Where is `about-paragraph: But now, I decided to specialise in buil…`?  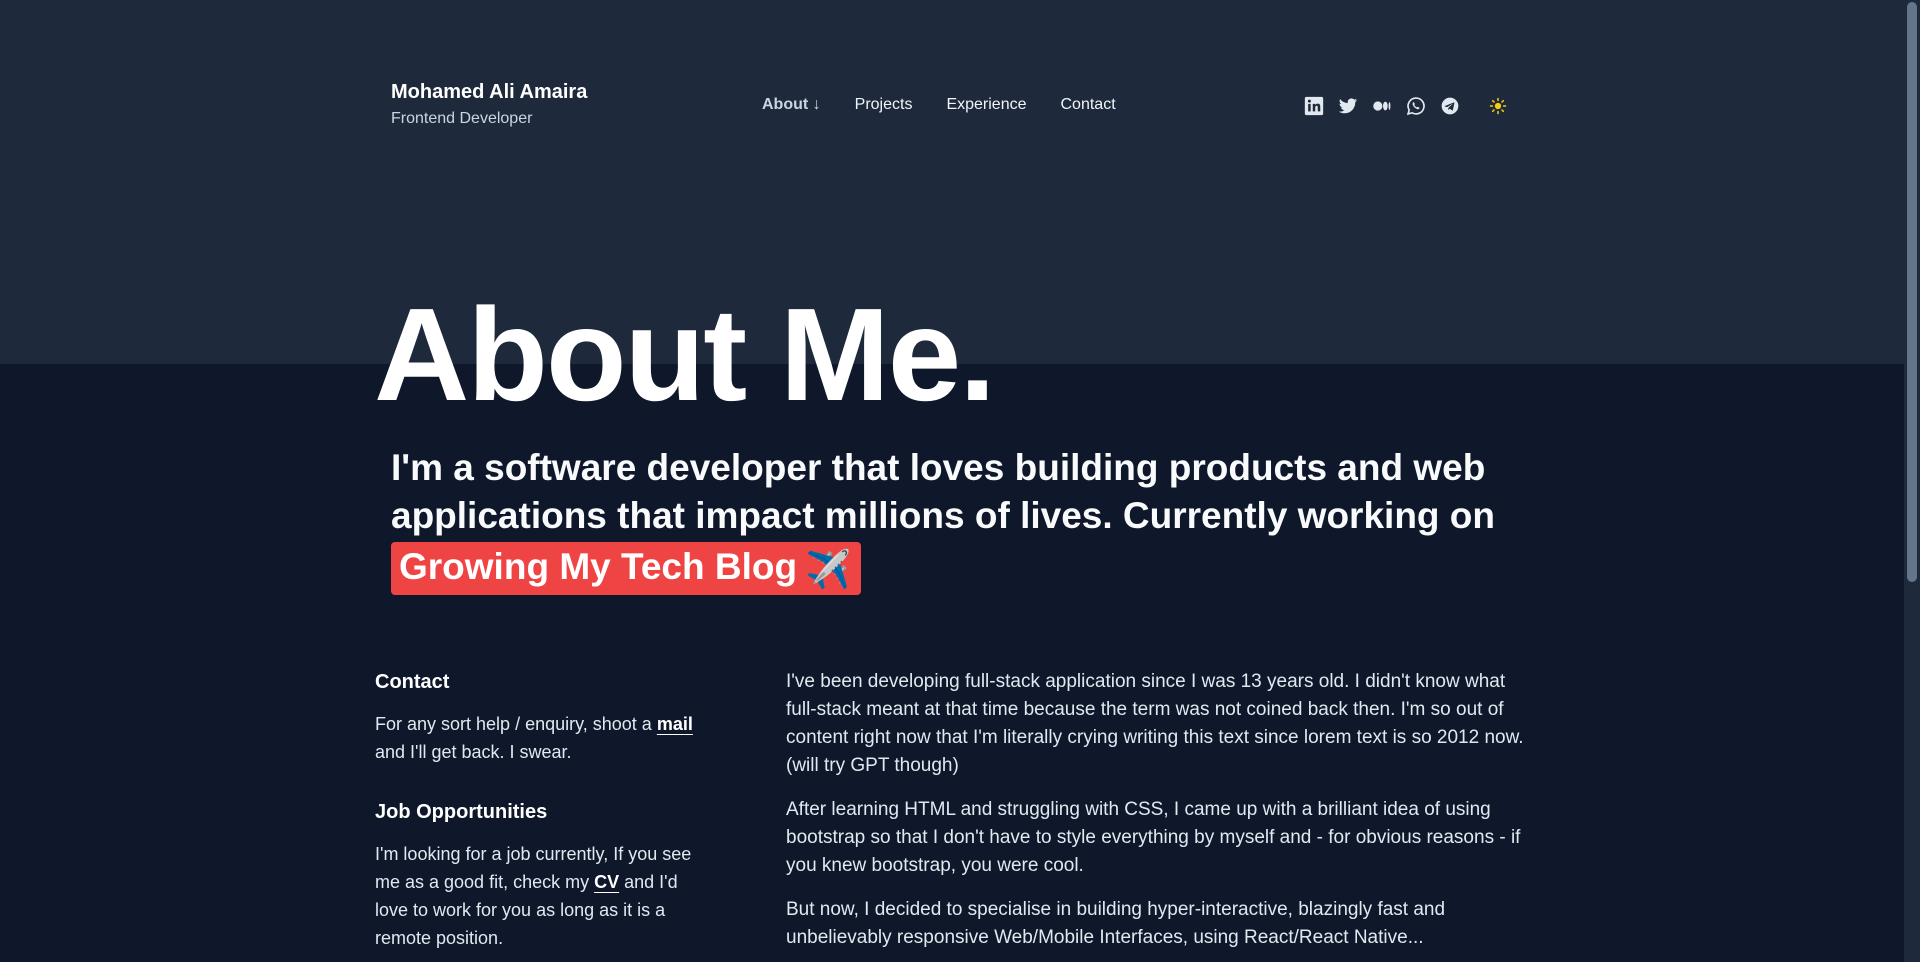 about-paragraph: But now, I decided to specialise in buil… is located at coordinates (1116, 923).